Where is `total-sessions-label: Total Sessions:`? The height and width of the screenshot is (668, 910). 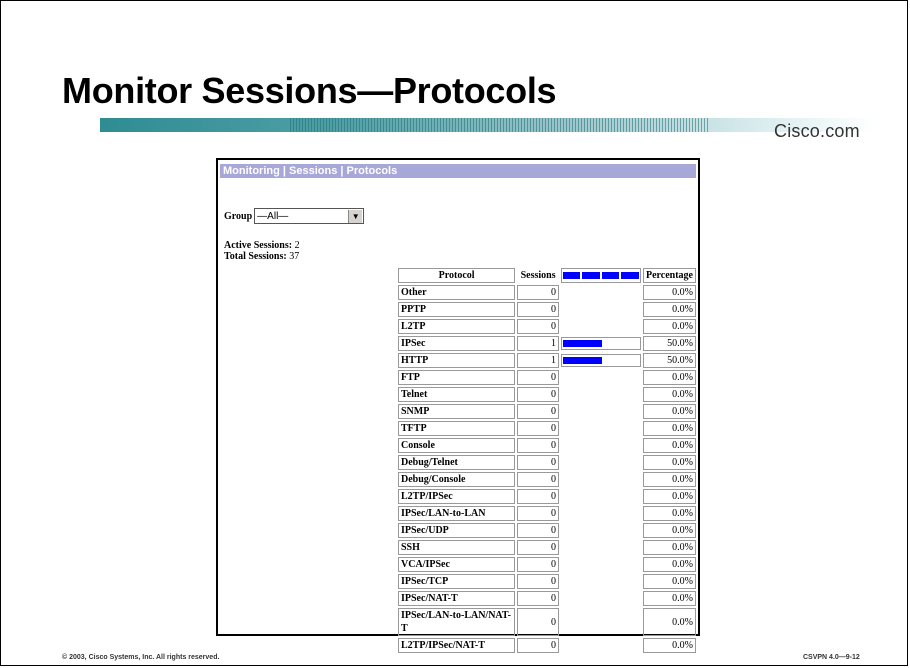
total-sessions-label: Total Sessions: is located at coordinates (255, 256).